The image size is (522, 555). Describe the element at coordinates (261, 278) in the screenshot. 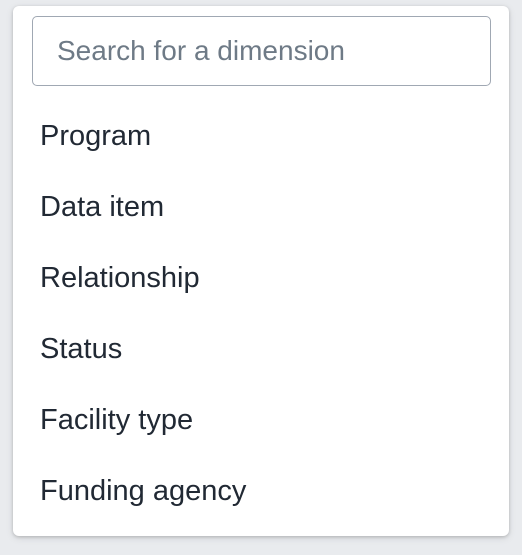

I see `dimension-item-relationship: Relationship` at that location.